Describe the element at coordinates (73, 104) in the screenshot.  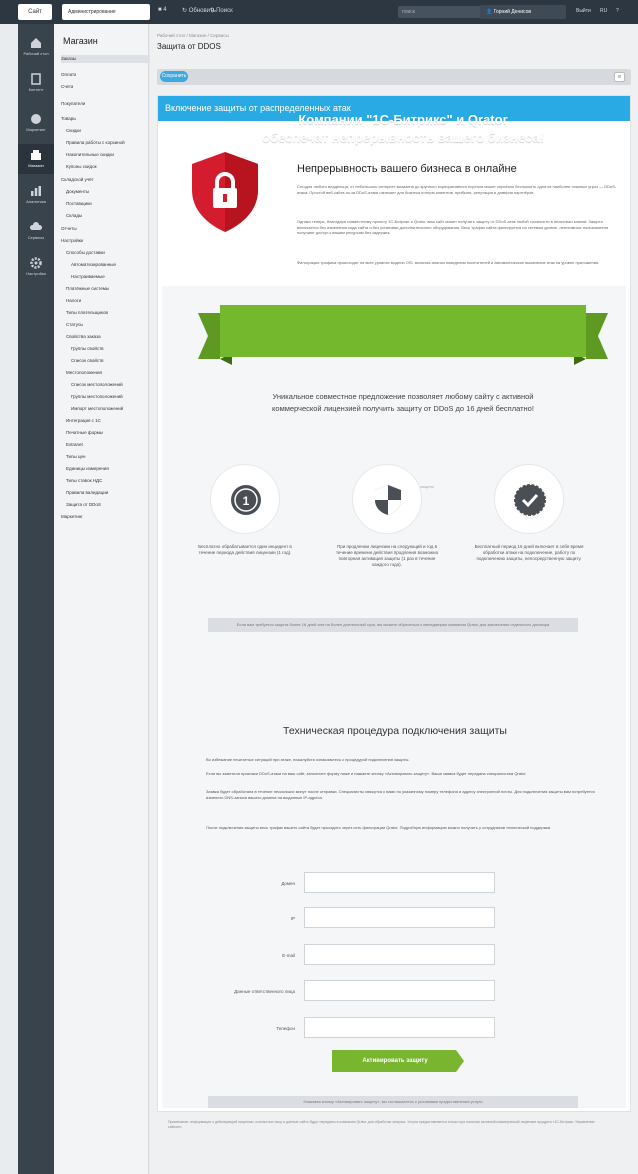
I see `menu-item: Покупатели` at that location.